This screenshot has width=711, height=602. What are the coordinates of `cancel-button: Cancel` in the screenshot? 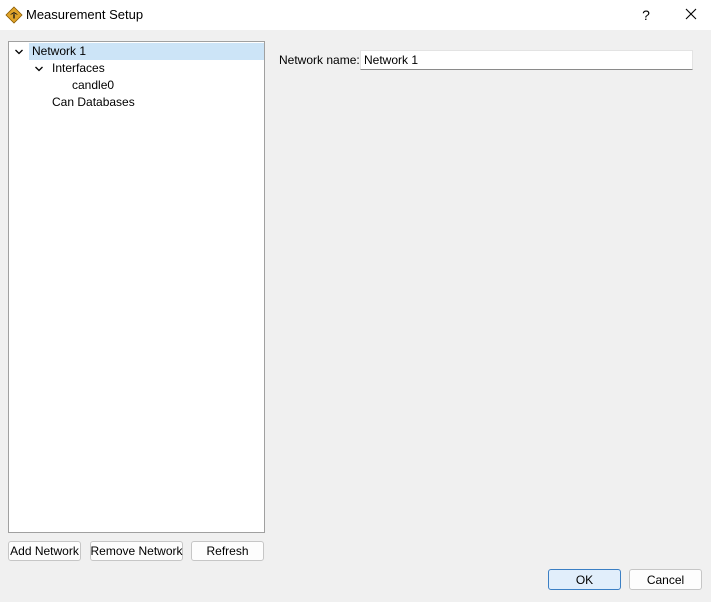 It's located at (665, 579).